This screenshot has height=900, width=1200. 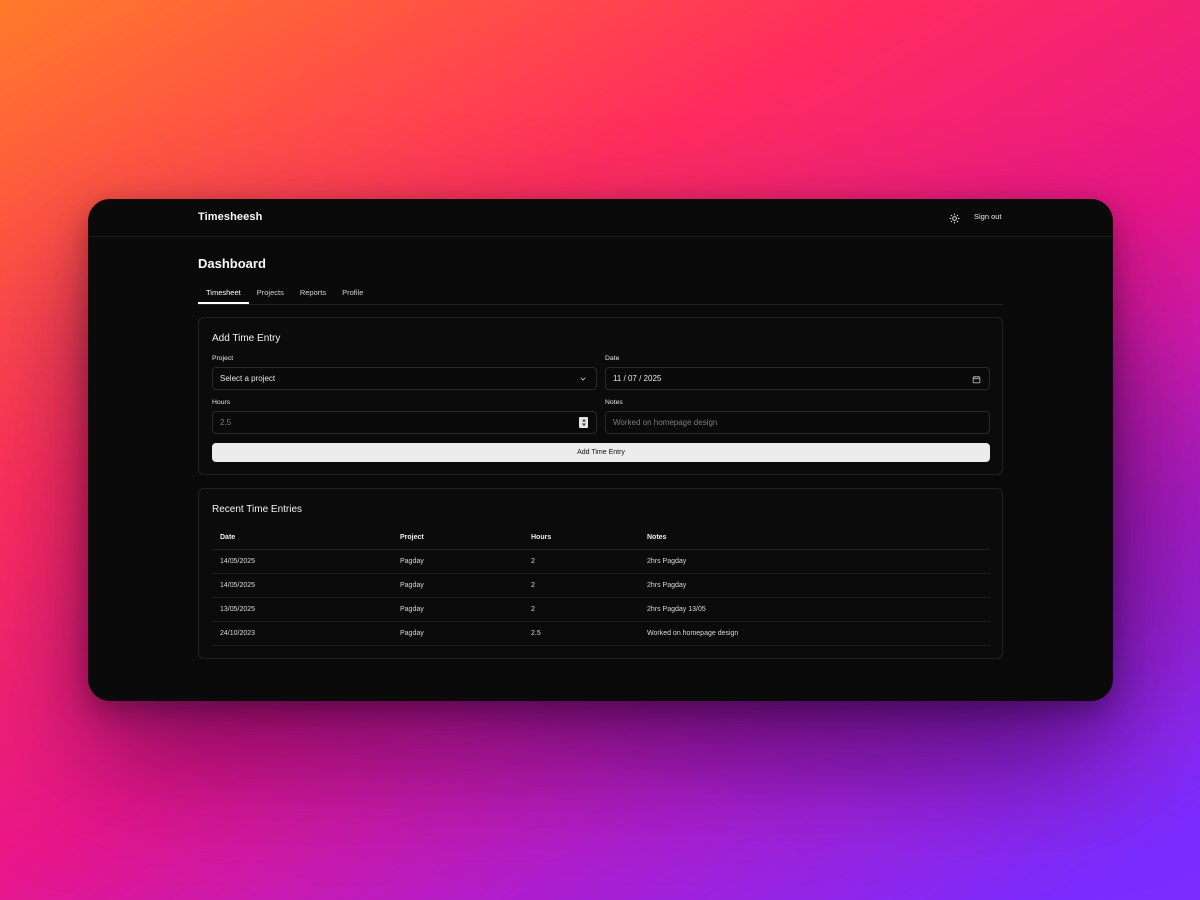 What do you see at coordinates (457, 538) in the screenshot?
I see `column-header: Project` at bounding box center [457, 538].